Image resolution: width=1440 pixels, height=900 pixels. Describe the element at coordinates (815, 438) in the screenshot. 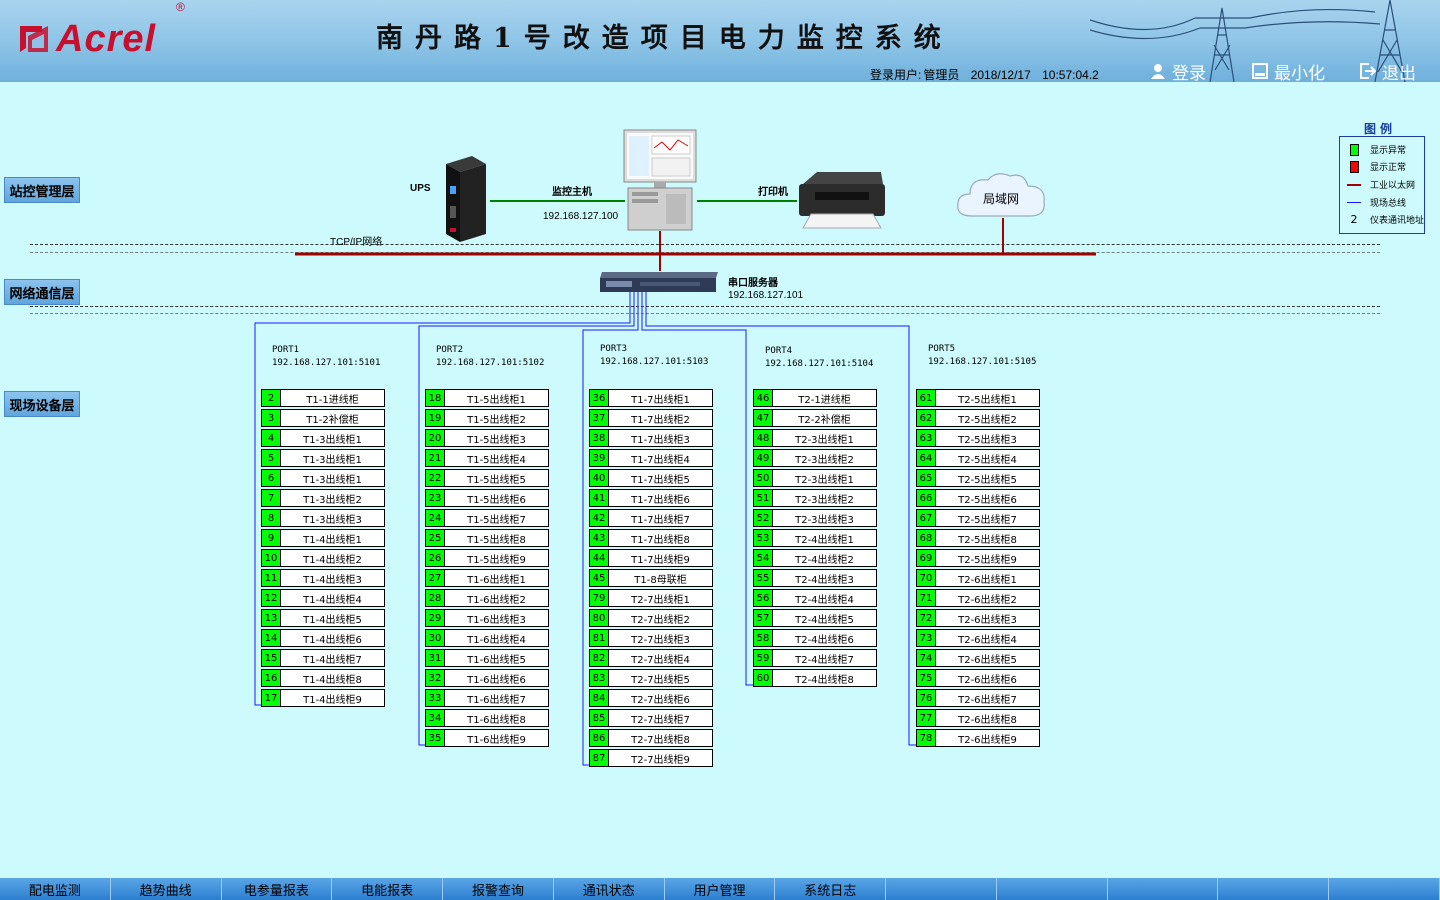

I see `device-row: 48 T2-3出线柜1` at that location.